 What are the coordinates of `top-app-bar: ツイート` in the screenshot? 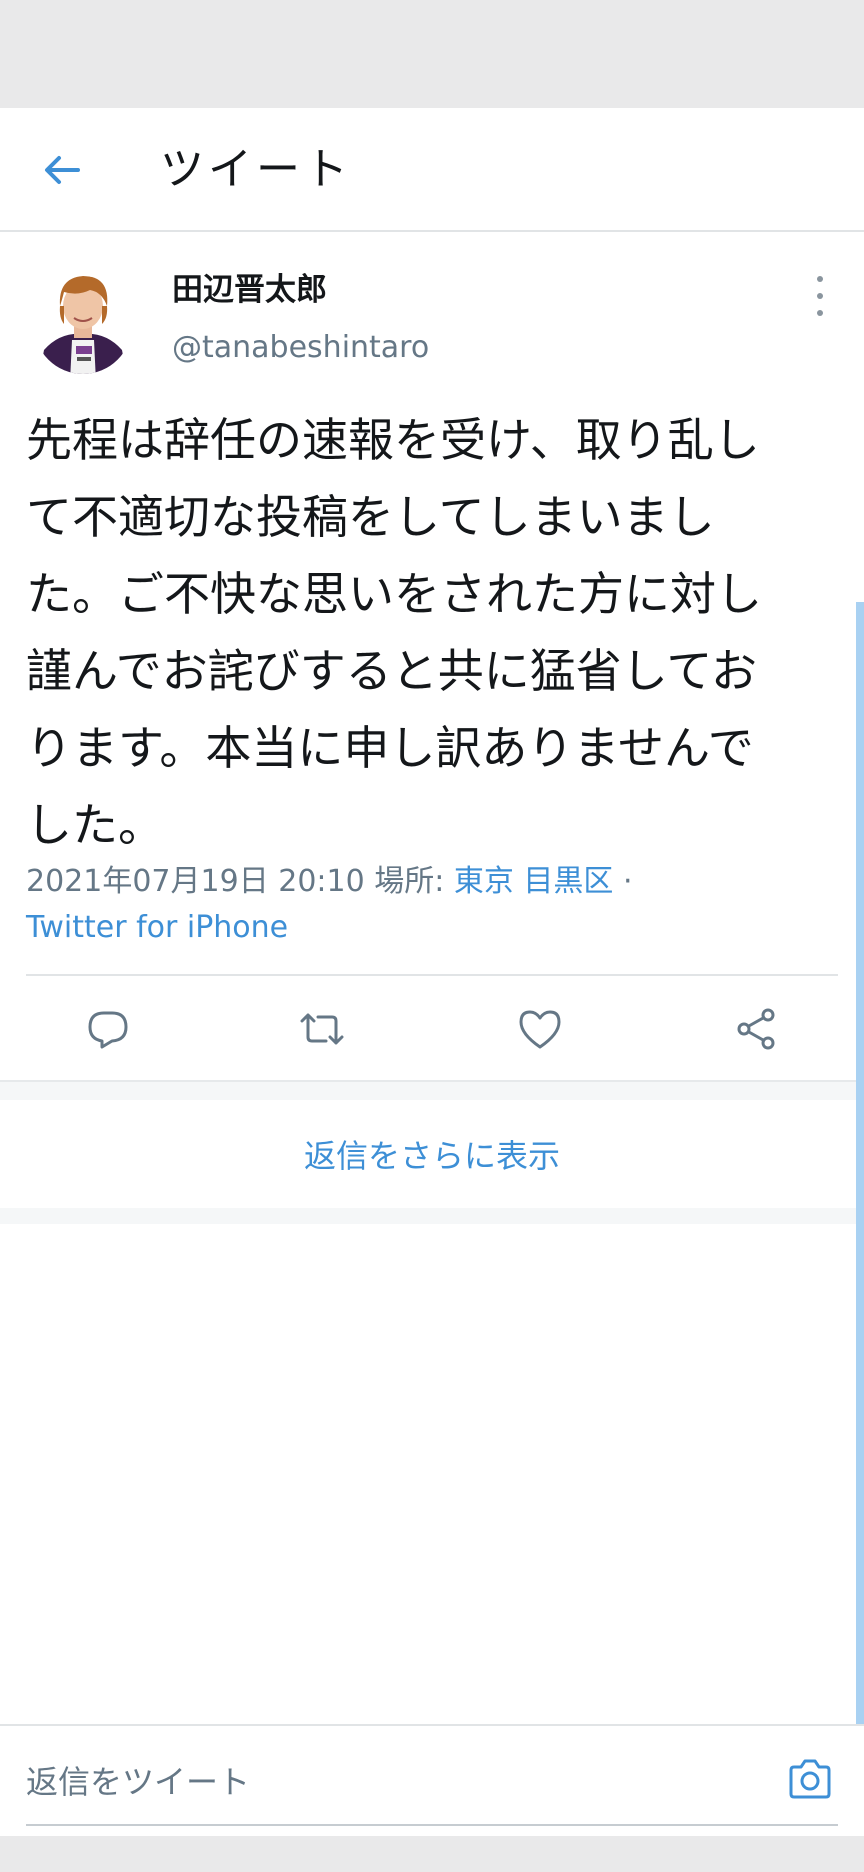 It's located at (432, 170).